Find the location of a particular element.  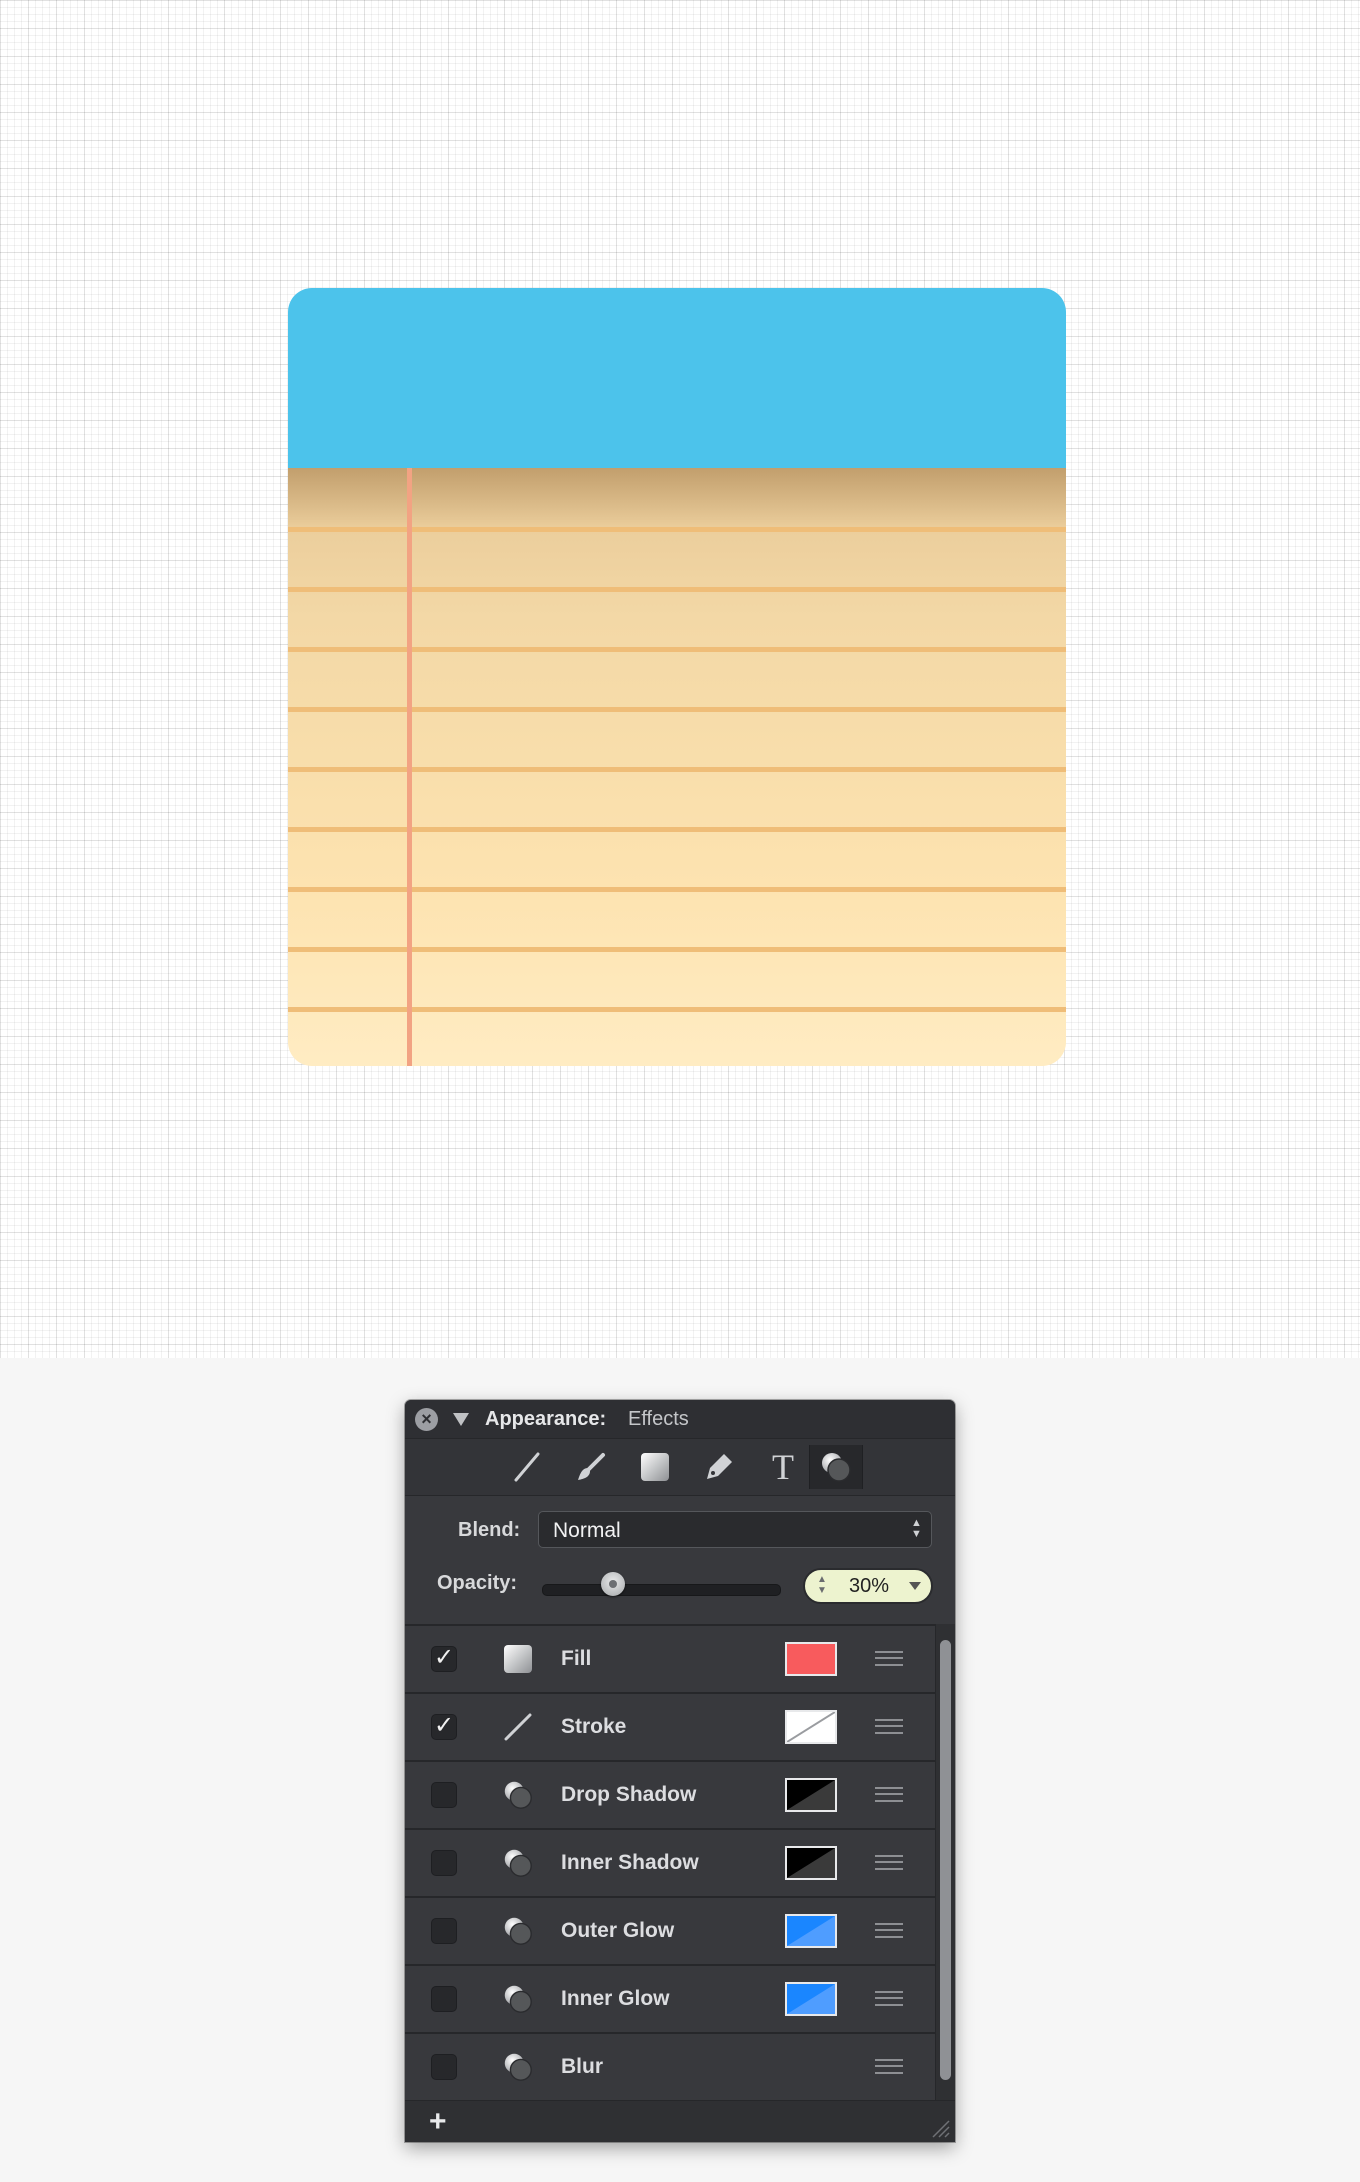

opacity-label: Opacity: is located at coordinates (477, 1583).